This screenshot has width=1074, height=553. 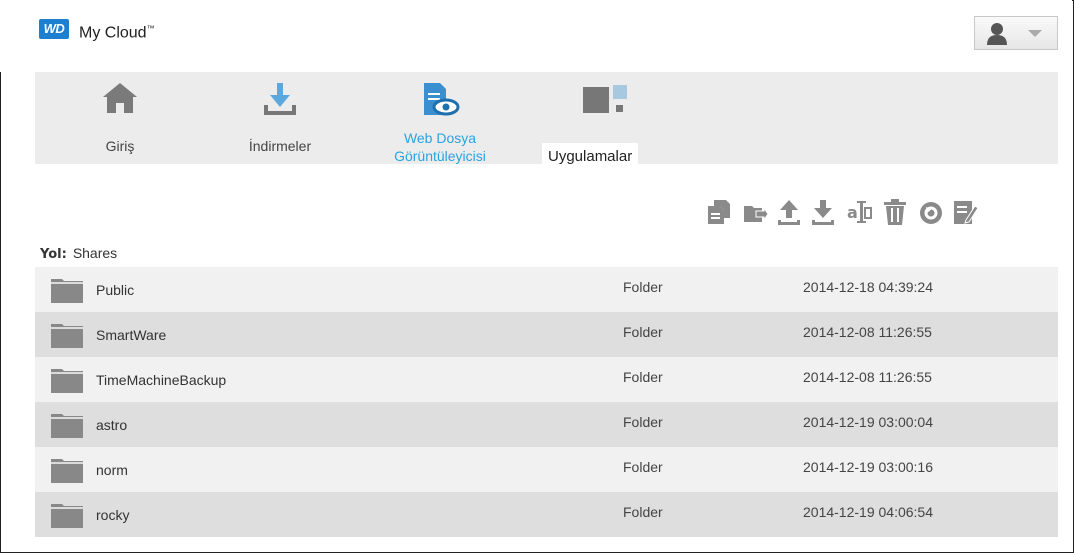 I want to click on file-row: astro Folder 2014-12-19 03:00:04, so click(x=546, y=424).